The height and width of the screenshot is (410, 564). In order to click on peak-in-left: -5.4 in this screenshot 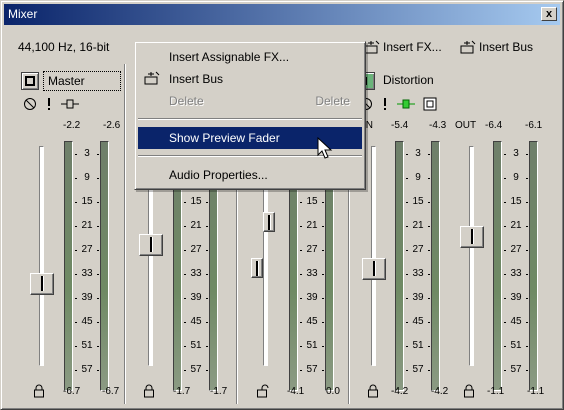, I will do `click(400, 125)`.